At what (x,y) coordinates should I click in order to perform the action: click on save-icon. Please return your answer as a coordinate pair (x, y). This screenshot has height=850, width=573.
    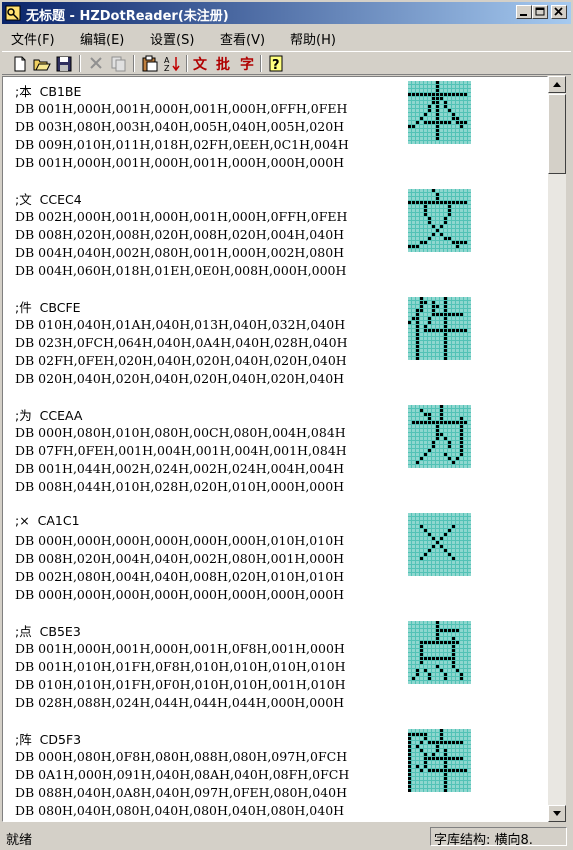
    Looking at the image, I should click on (64, 63).